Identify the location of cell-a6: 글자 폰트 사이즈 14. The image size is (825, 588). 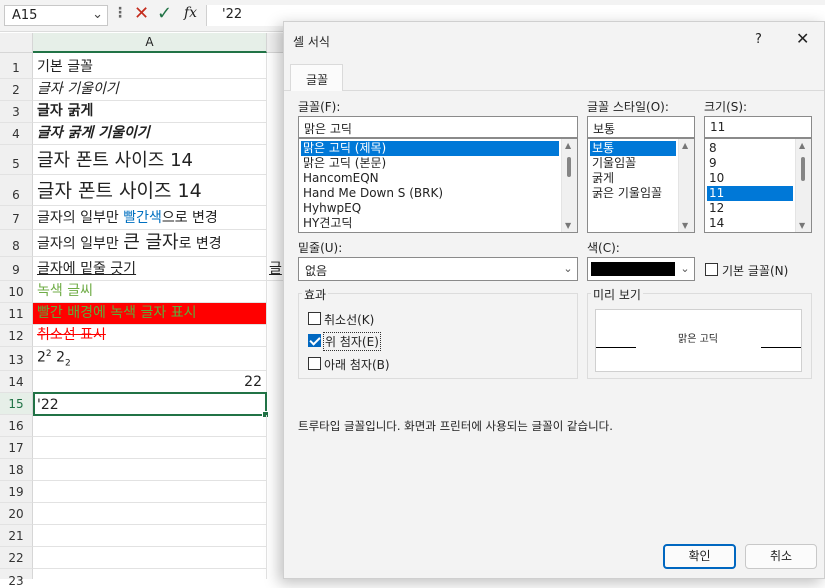
(150, 190).